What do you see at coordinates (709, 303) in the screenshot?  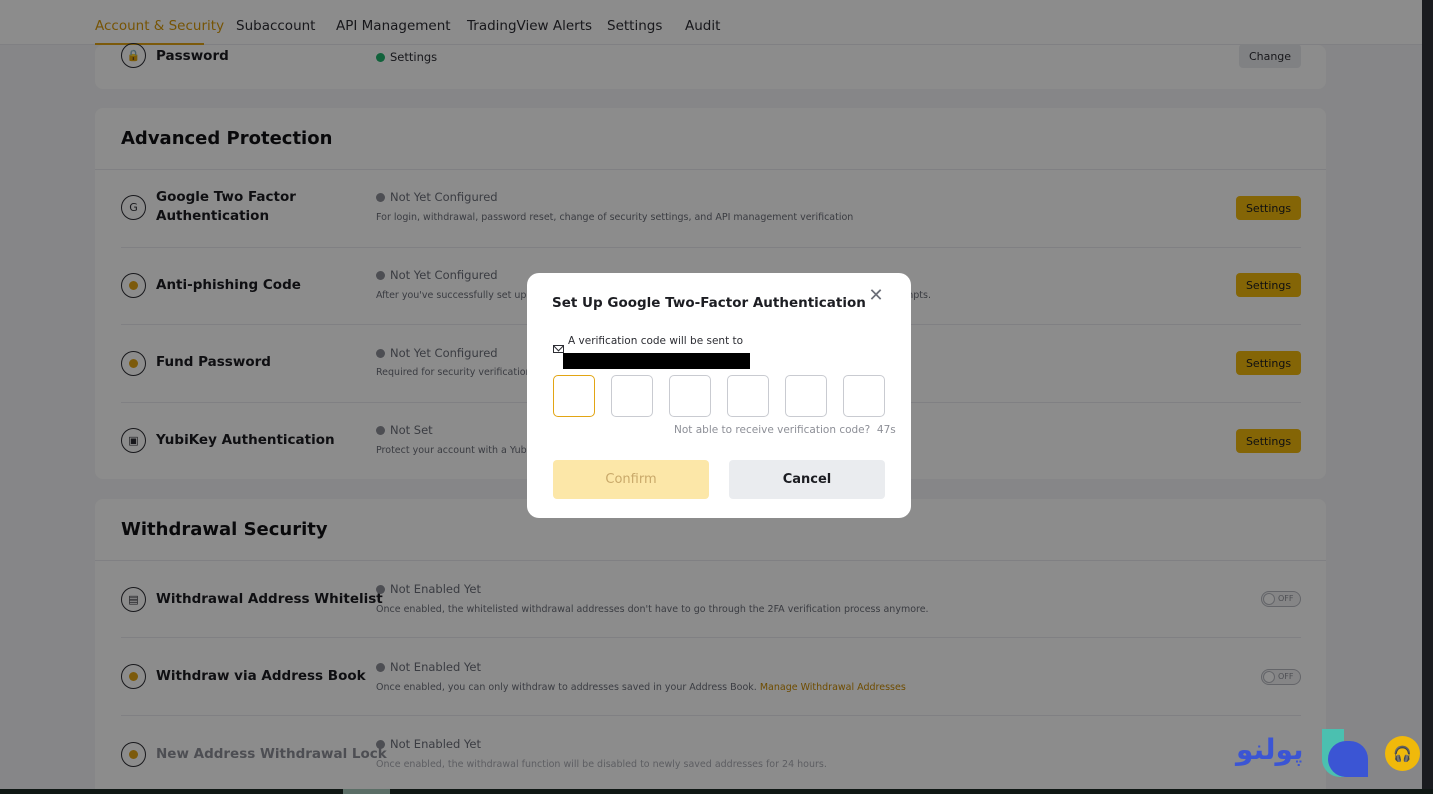 I see `dialog-title: Set Up Google Two-Factor Authentication` at bounding box center [709, 303].